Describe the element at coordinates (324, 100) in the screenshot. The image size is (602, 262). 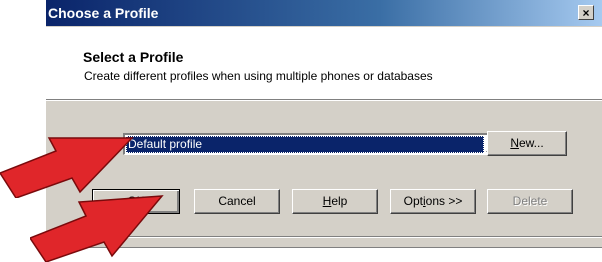
I see `header-divider` at that location.